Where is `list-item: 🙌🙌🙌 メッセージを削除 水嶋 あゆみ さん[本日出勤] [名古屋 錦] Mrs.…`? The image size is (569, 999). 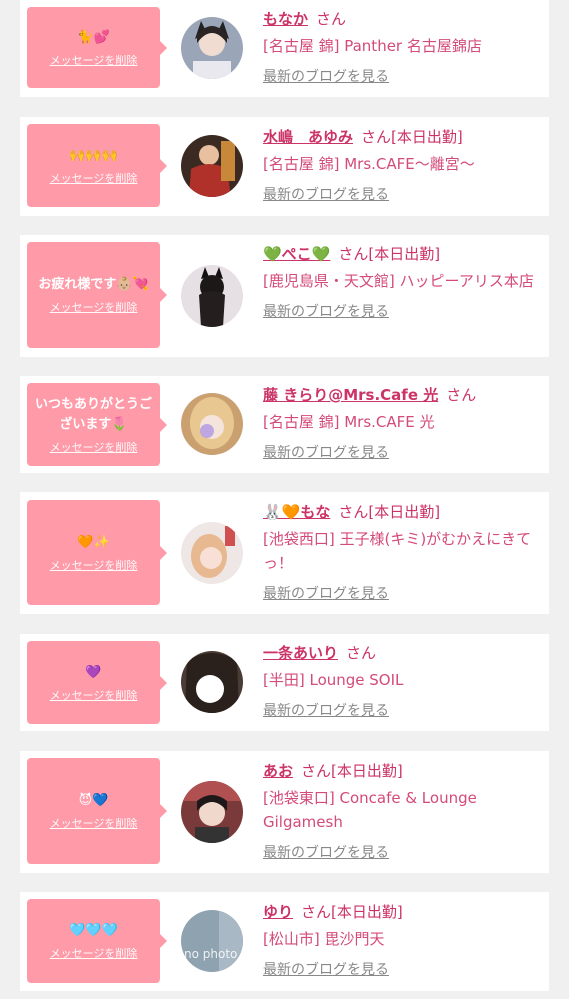
list-item: 🙌🙌🙌 メッセージを削除 水嶋 あゆみ さん[本日出勤] [名古屋 錦] Mrs.… is located at coordinates (284, 166).